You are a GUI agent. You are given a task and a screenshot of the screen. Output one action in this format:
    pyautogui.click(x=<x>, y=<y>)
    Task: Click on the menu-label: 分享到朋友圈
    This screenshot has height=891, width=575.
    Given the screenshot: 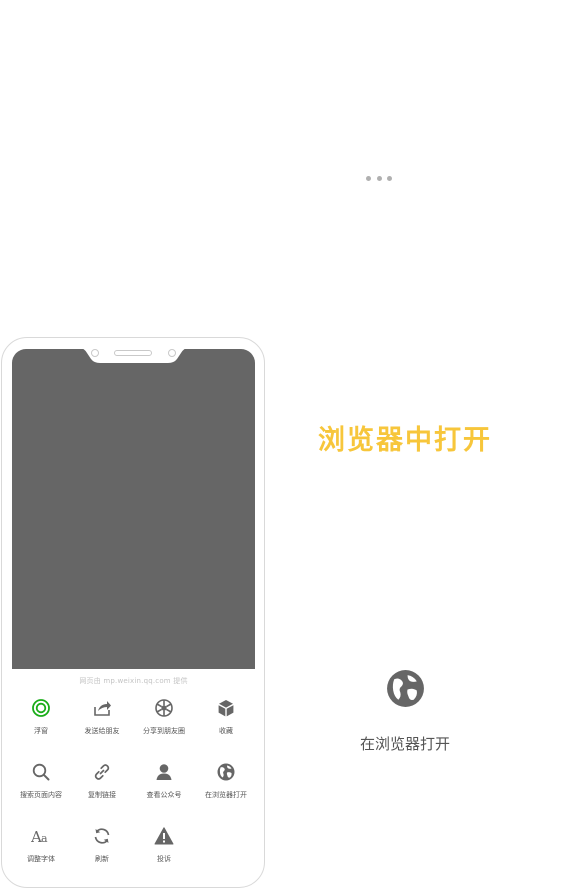 What is the action you would take?
    pyautogui.click(x=164, y=731)
    